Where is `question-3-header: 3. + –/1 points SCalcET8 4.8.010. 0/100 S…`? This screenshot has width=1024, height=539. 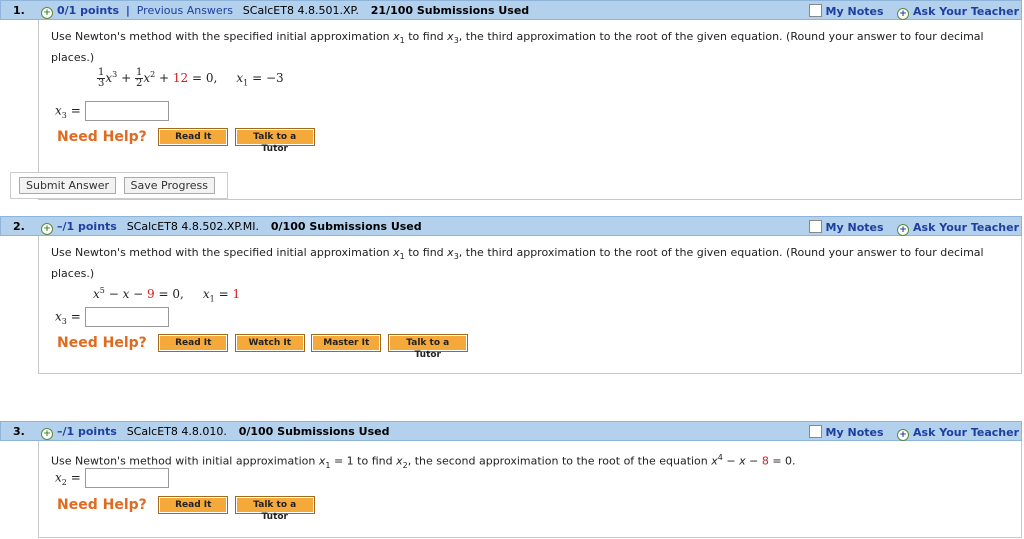
question-3-header: 3. + –/1 points SCalcET8 4.8.010. 0/100 S… is located at coordinates (511, 431).